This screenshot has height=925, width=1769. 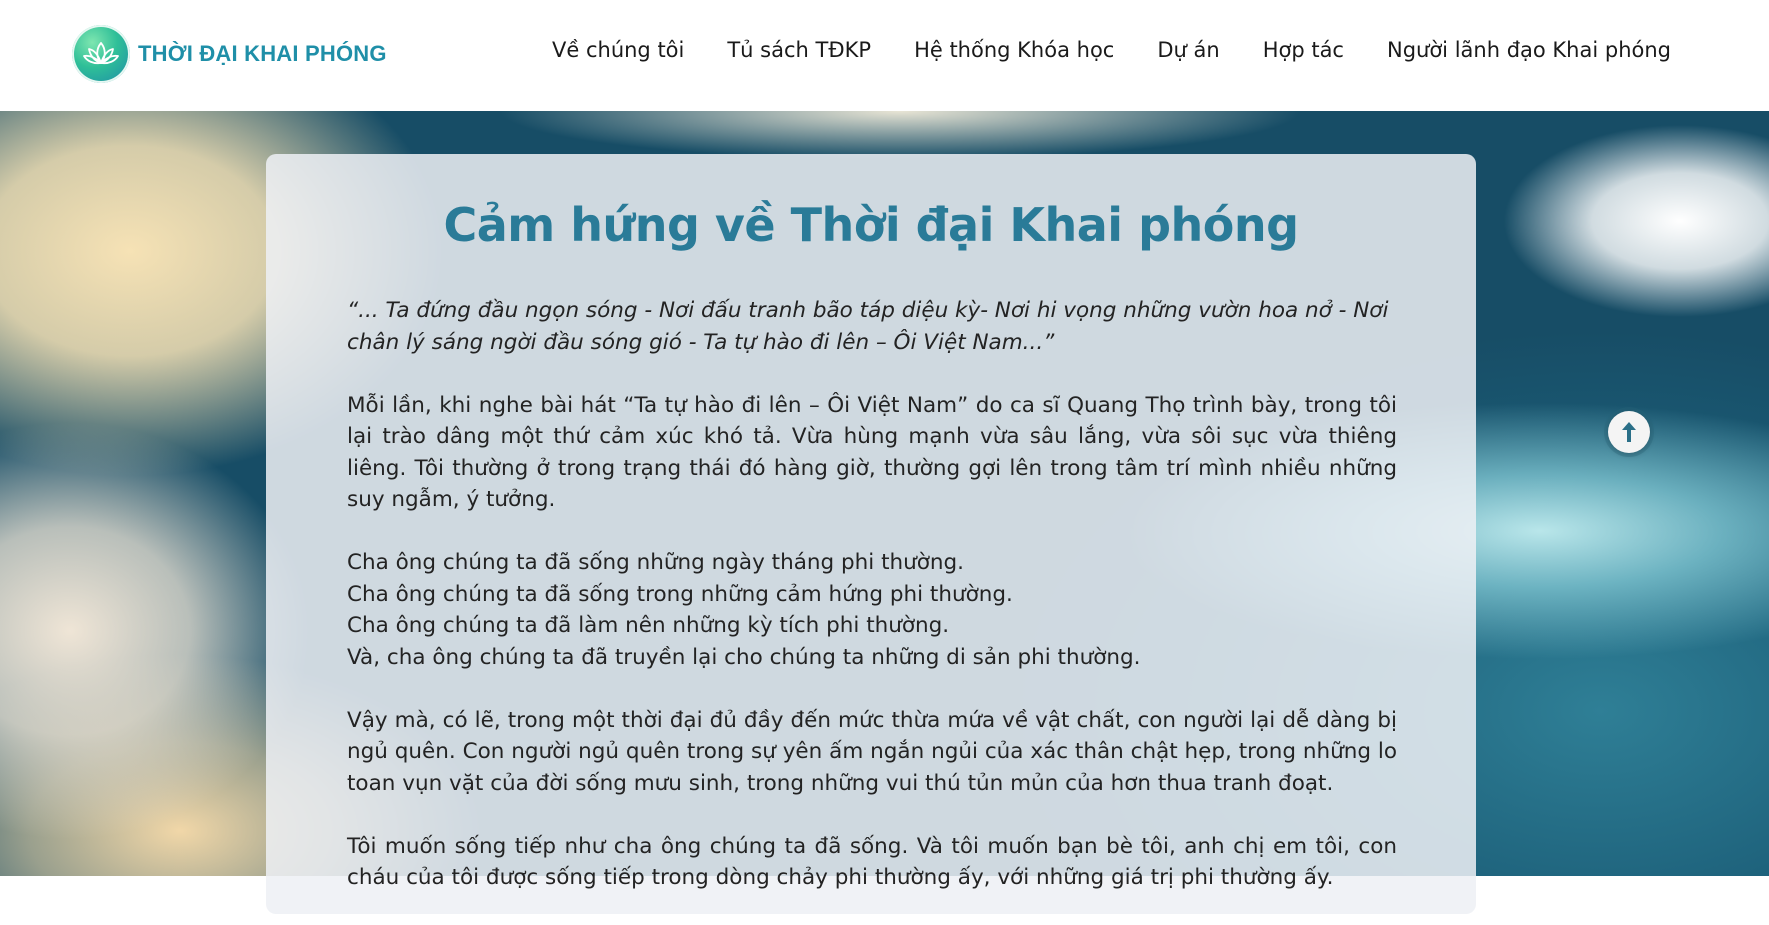 I want to click on nav-item-projects: Dự án, so click(x=1188, y=50).